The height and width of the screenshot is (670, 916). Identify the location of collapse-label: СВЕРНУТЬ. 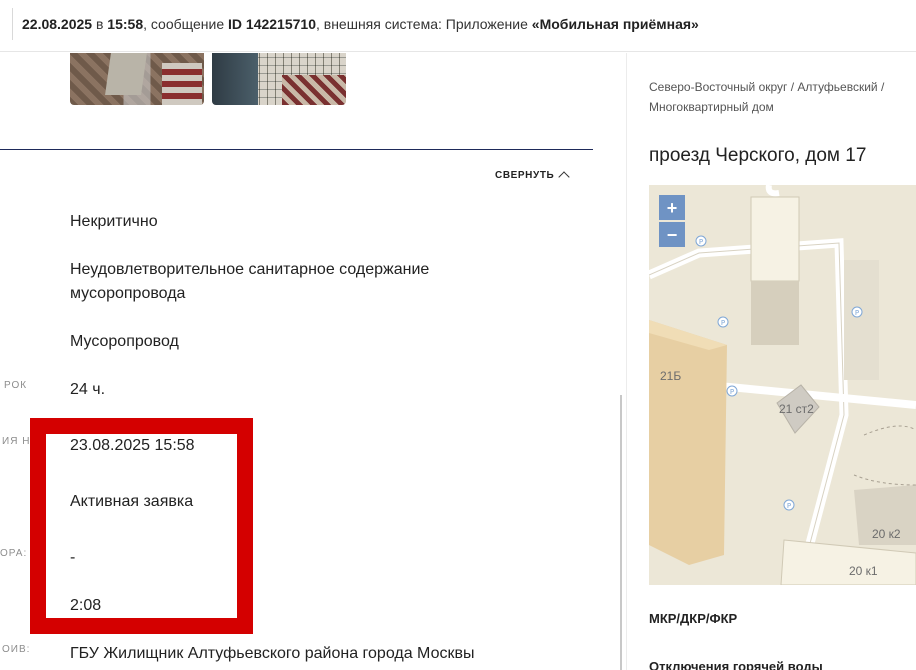
(525, 175).